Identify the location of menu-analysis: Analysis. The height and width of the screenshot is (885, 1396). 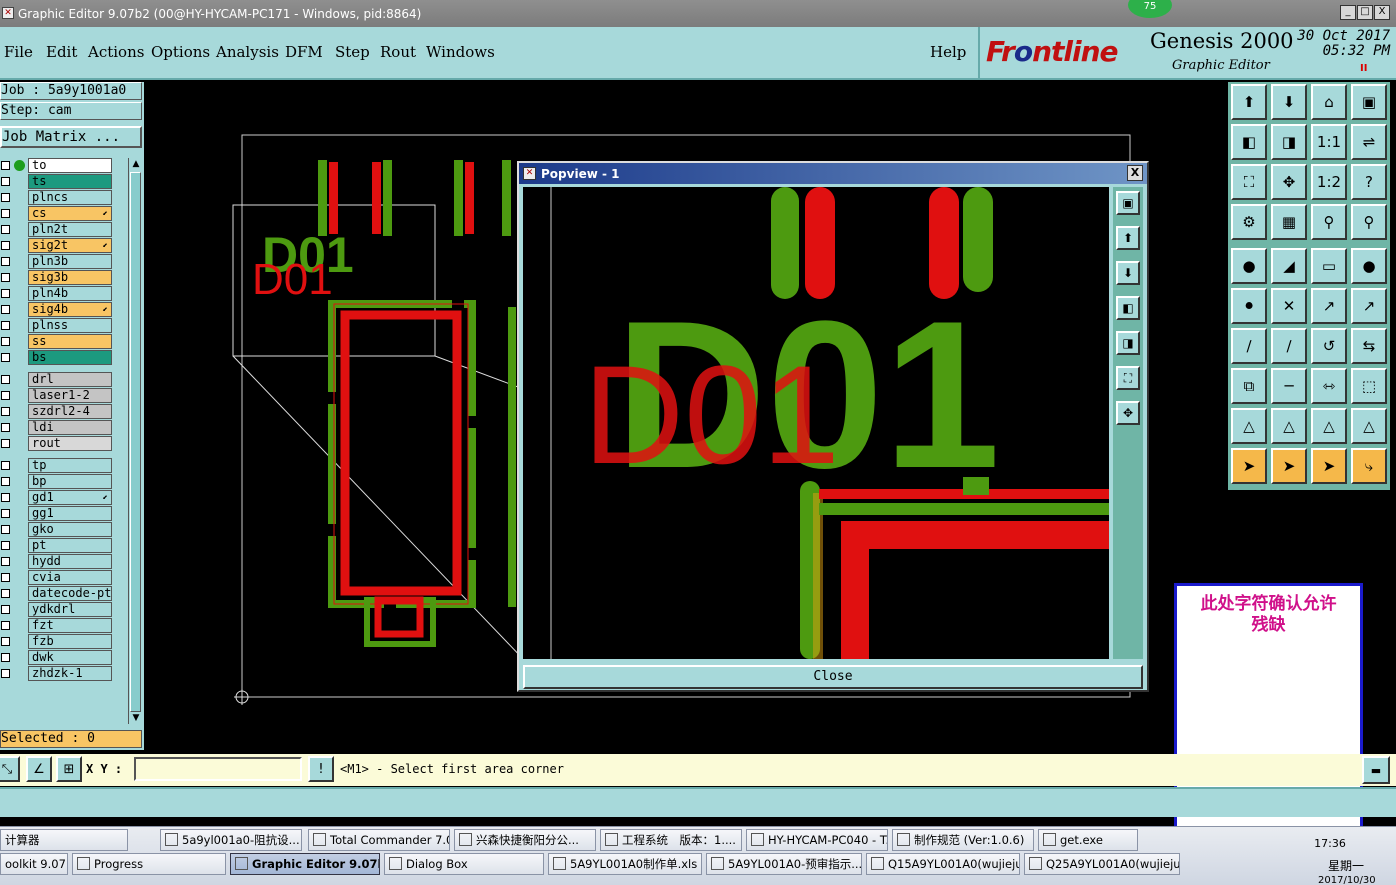
(247, 52).